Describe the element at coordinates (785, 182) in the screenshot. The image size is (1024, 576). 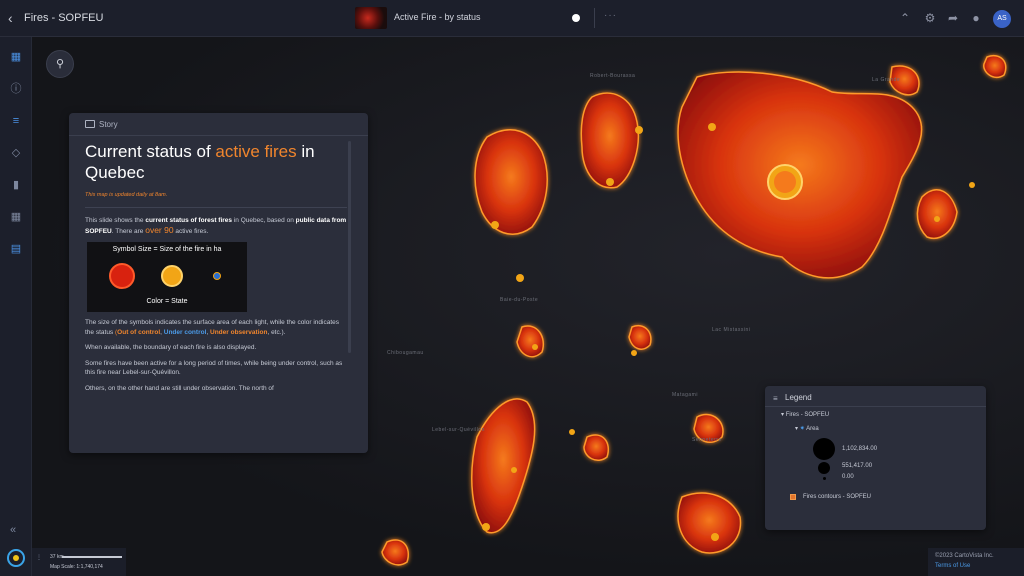
I see `fire-symbol-large-inner` at that location.